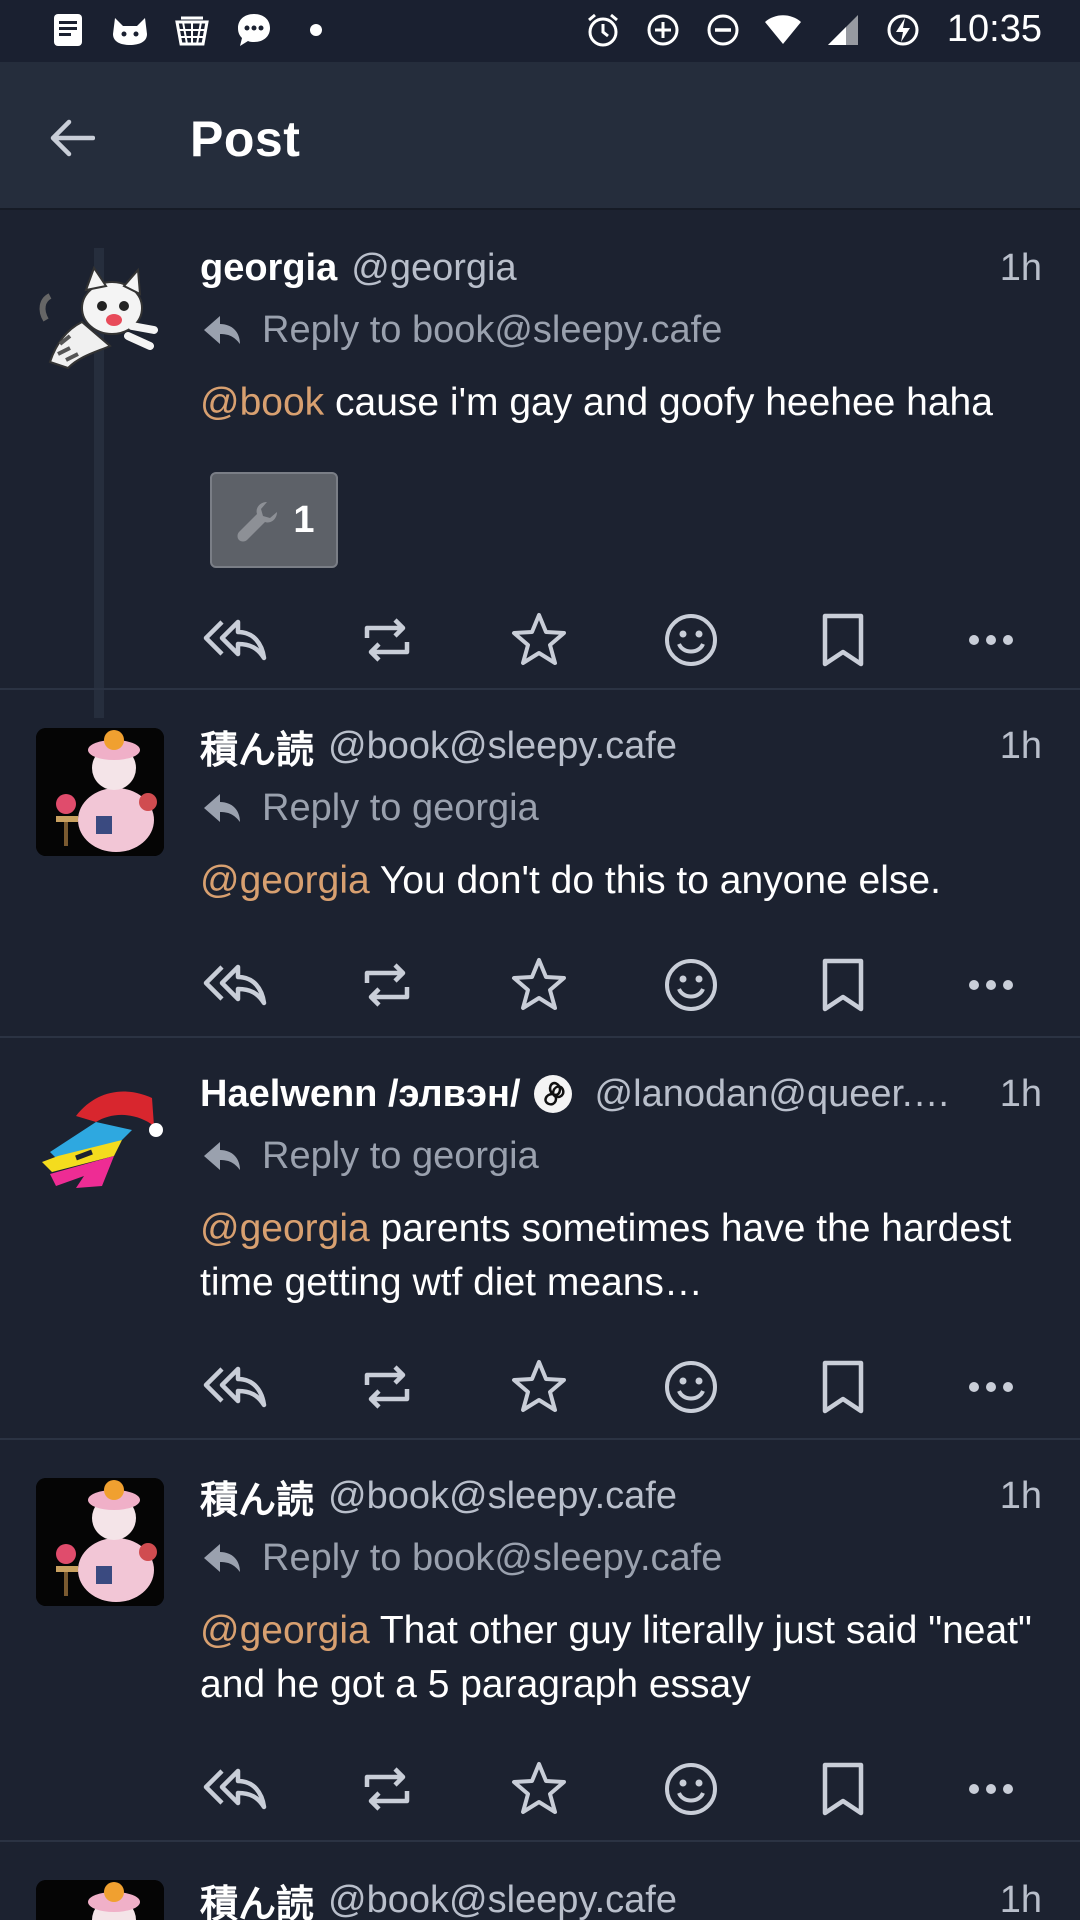 The height and width of the screenshot is (1920, 1080). I want to click on signal-icon, so click(843, 30).